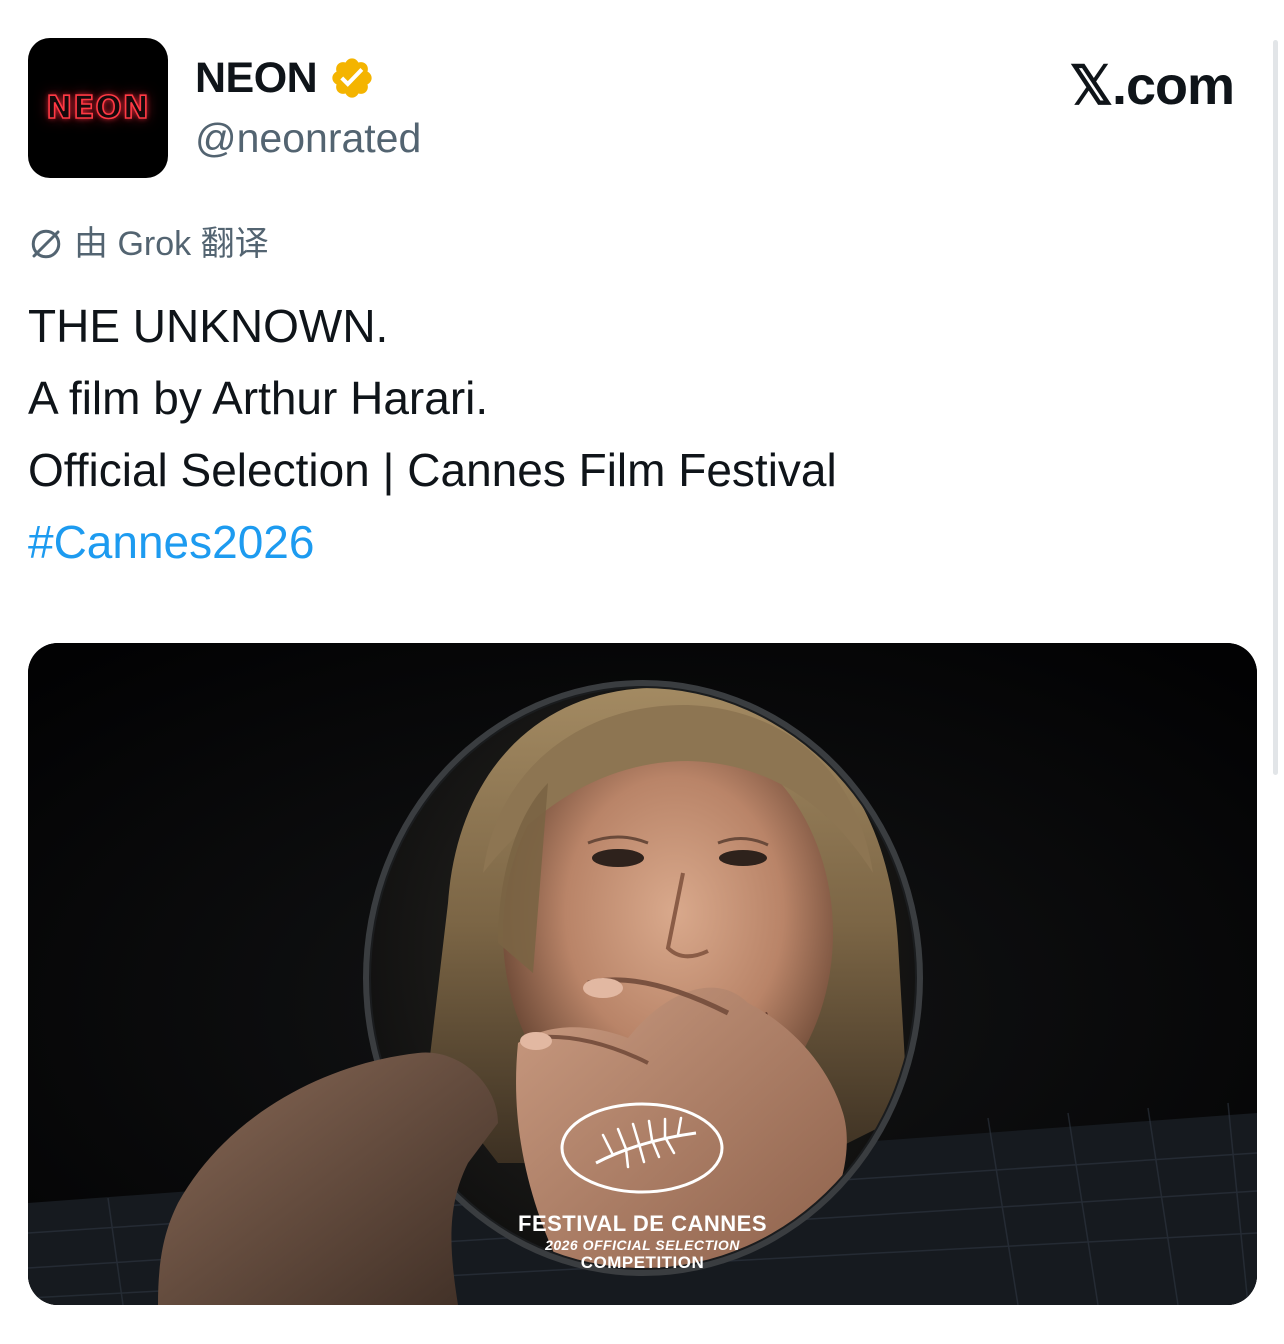  What do you see at coordinates (258, 398) in the screenshot?
I see `tweet-line-director: A film by Arthur Harari.` at bounding box center [258, 398].